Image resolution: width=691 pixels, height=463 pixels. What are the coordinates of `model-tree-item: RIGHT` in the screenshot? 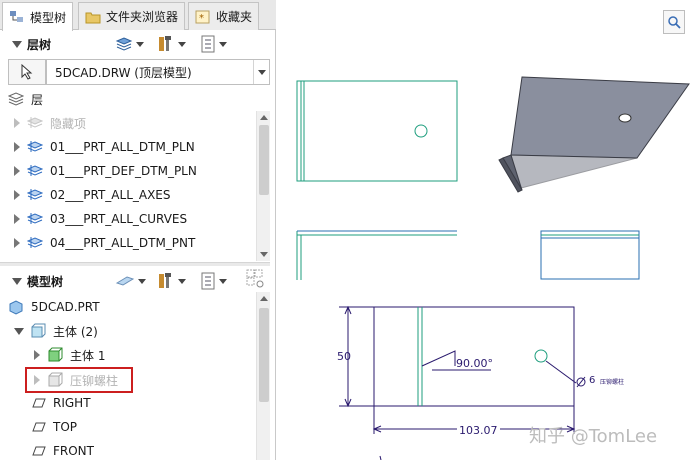 It's located at (60, 403).